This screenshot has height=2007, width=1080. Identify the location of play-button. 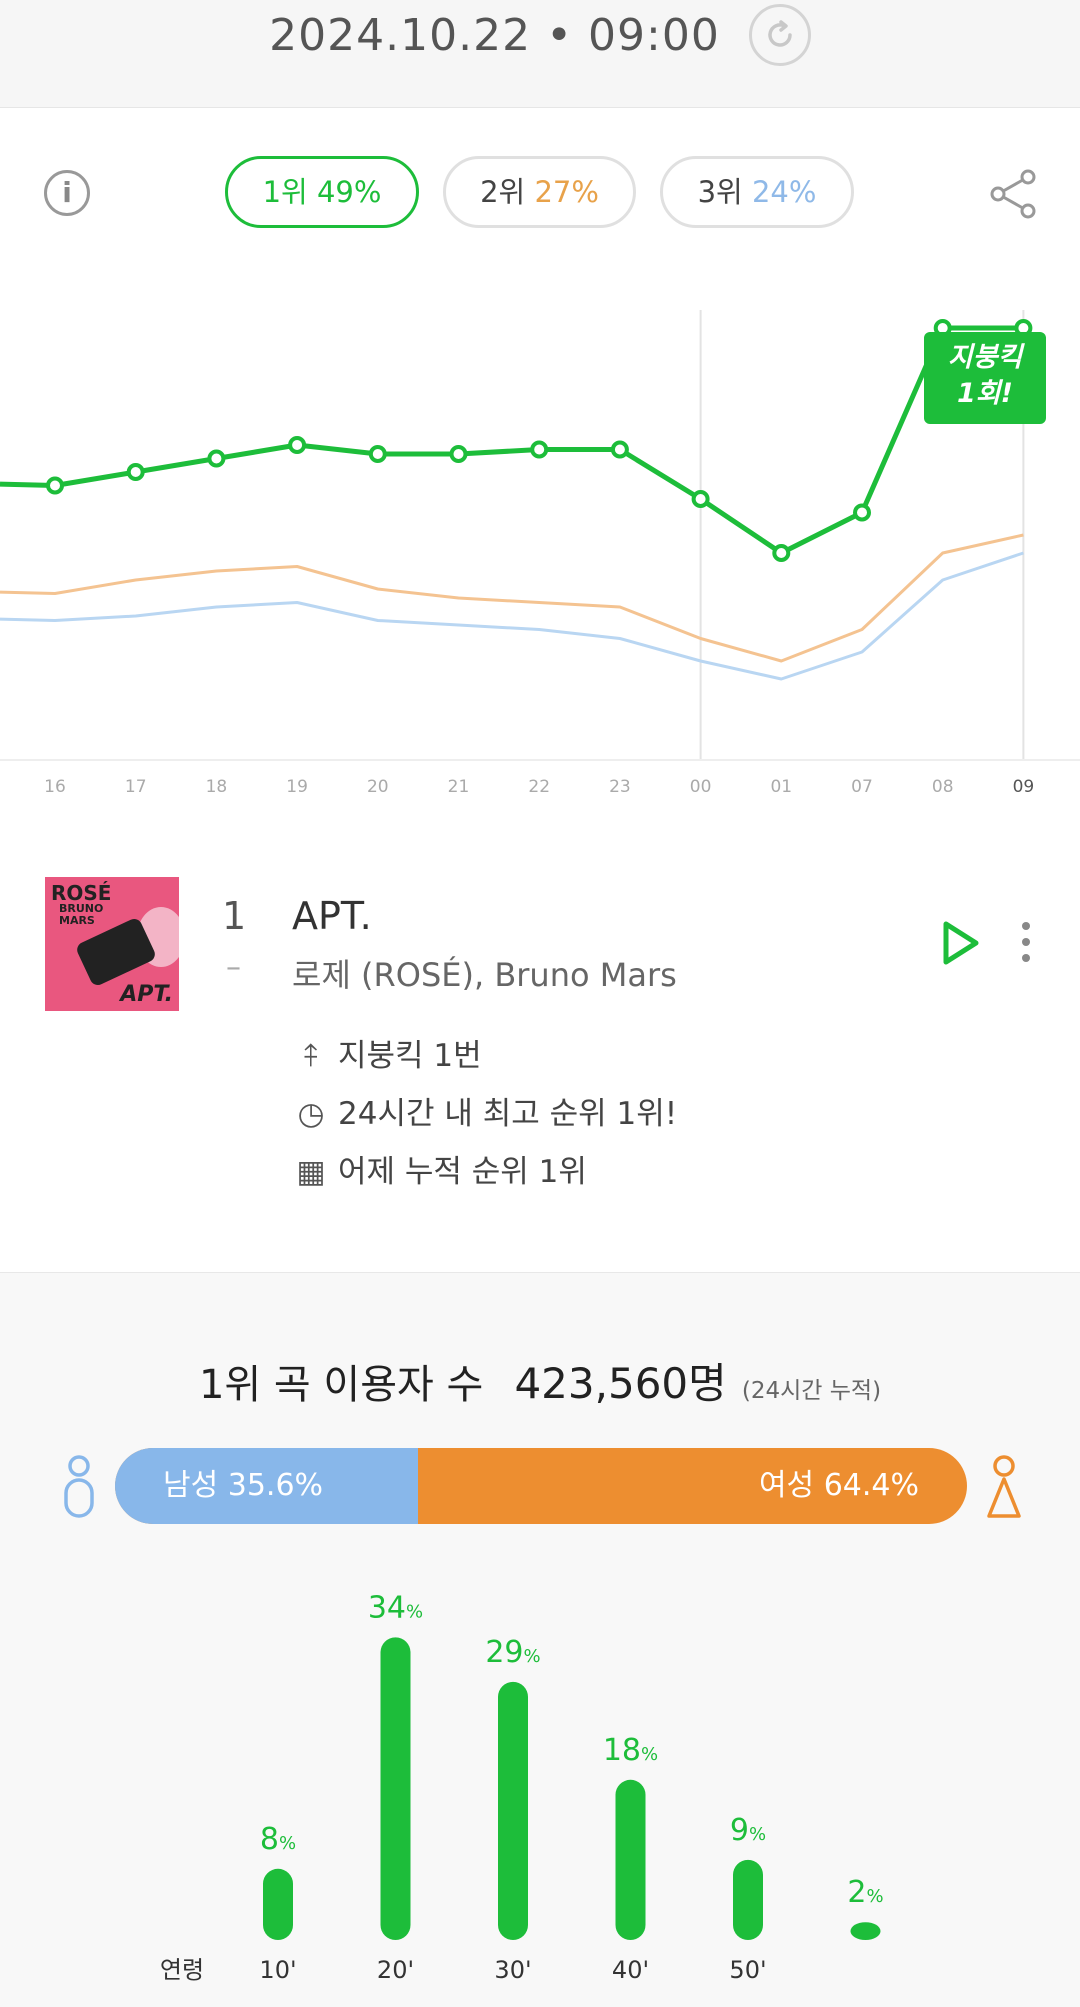
(961, 945).